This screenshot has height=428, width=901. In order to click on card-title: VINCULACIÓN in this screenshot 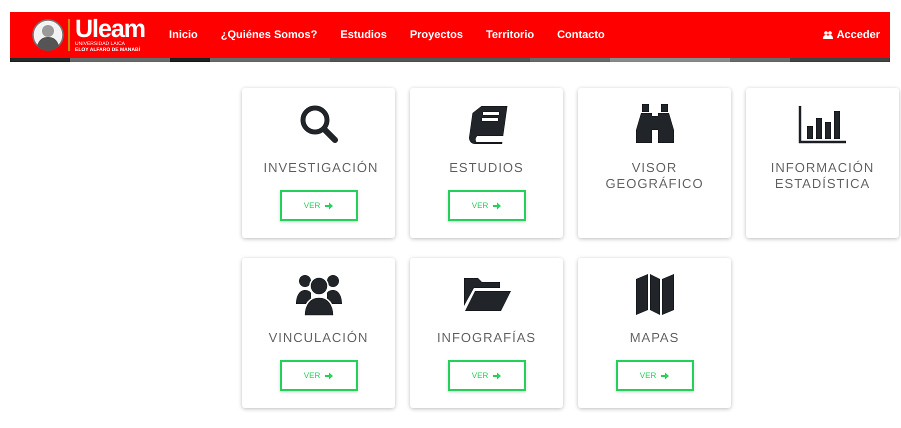, I will do `click(318, 338)`.